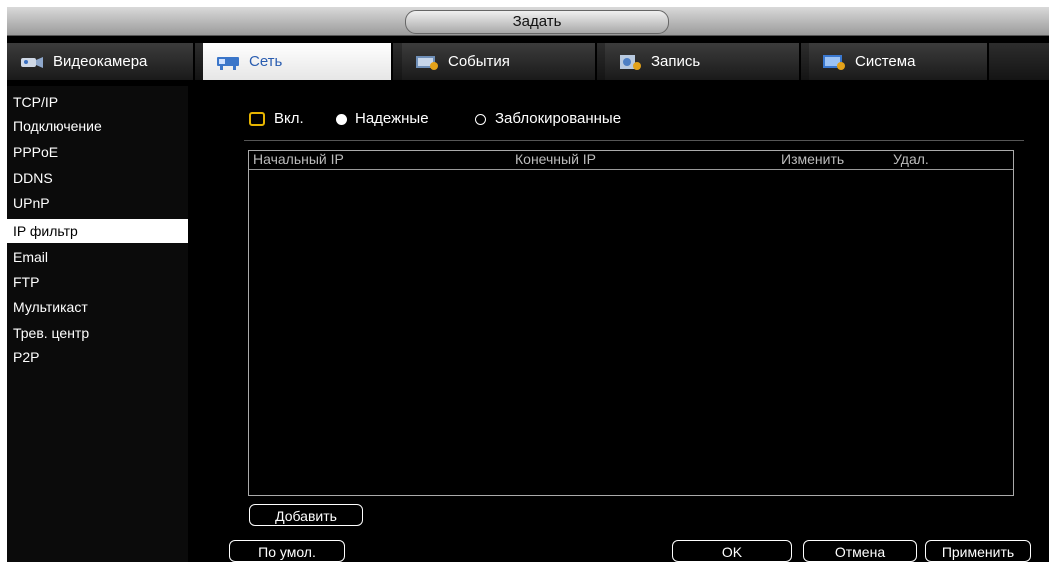 Image resolution: width=1056 pixels, height=564 pixels. What do you see at coordinates (427, 62) in the screenshot?
I see `events-icon` at bounding box center [427, 62].